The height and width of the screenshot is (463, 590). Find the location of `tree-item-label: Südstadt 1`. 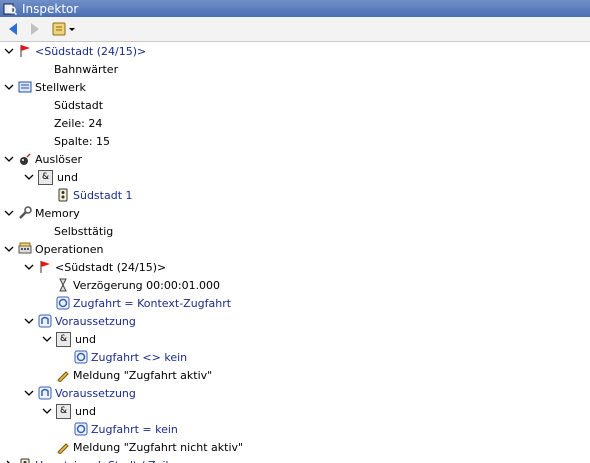

tree-item-label: Südstadt 1 is located at coordinates (103, 195).